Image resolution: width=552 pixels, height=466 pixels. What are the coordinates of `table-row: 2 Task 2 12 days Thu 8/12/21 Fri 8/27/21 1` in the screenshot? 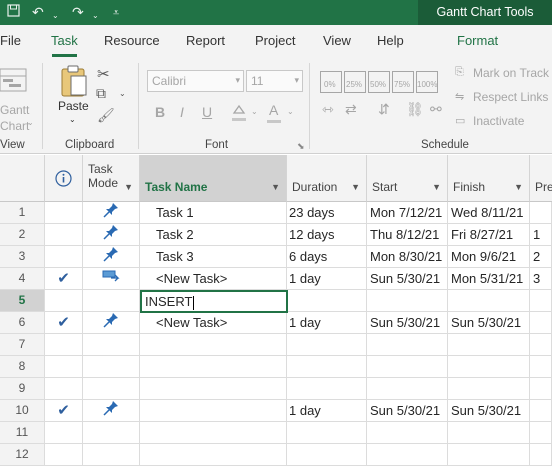 It's located at (276, 235).